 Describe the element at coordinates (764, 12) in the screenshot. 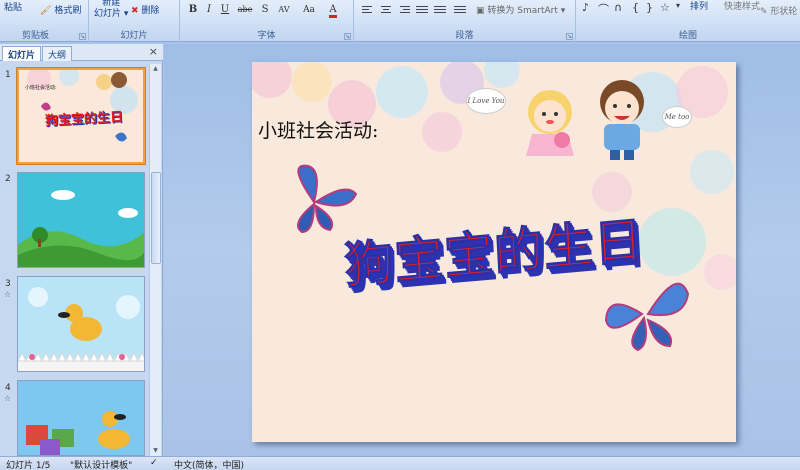

I see `outline-icon: ✎` at that location.